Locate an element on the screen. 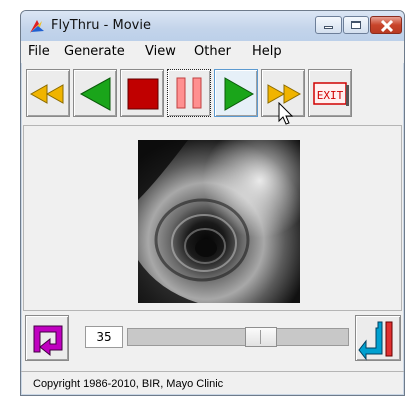 Image resolution: width=420 pixels, height=398 pixels. playback-controls: 35 is located at coordinates (212, 340).